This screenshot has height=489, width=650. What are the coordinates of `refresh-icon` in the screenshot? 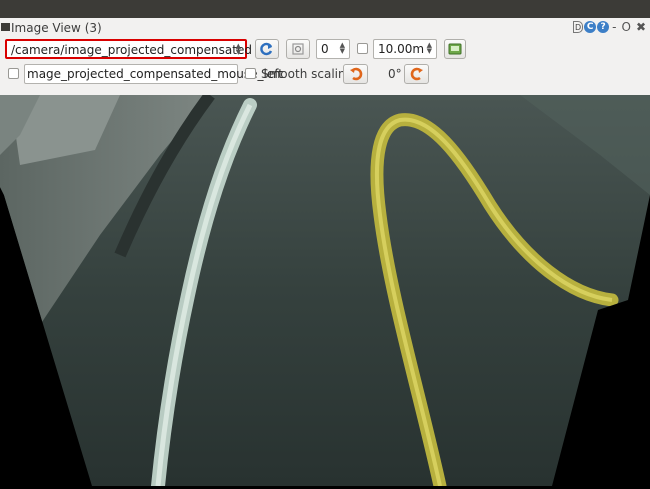 It's located at (266, 49).